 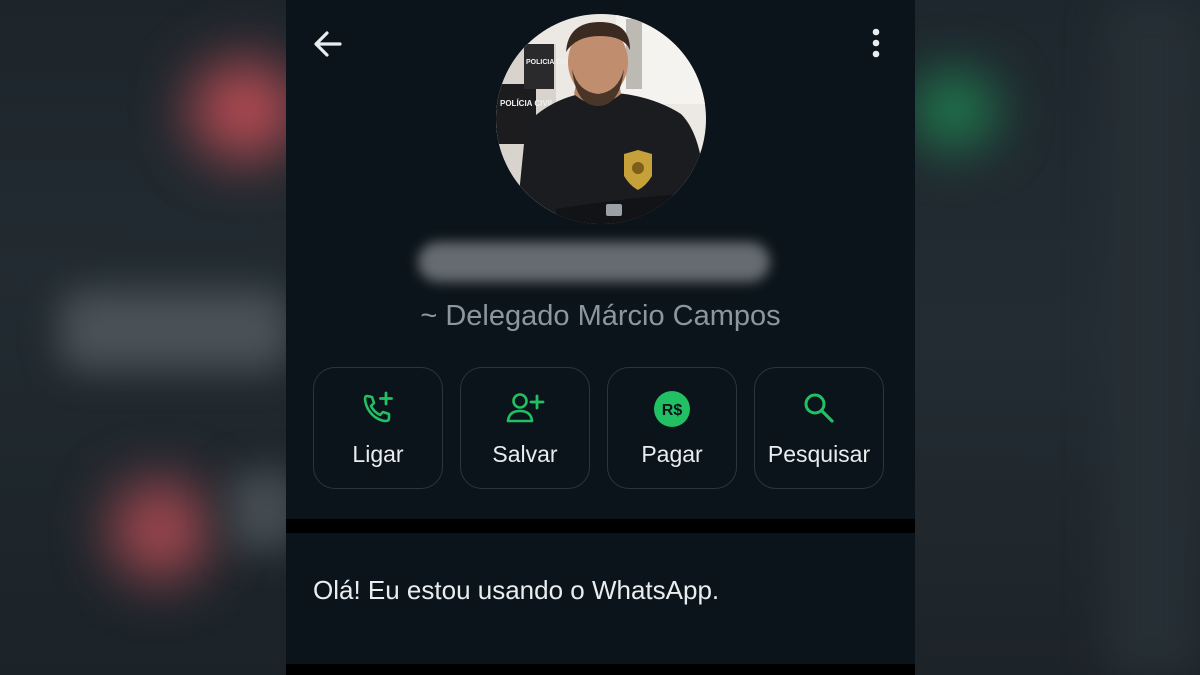 I want to click on backdrop-text: POLÍCIA CIVIL, so click(x=527, y=103).